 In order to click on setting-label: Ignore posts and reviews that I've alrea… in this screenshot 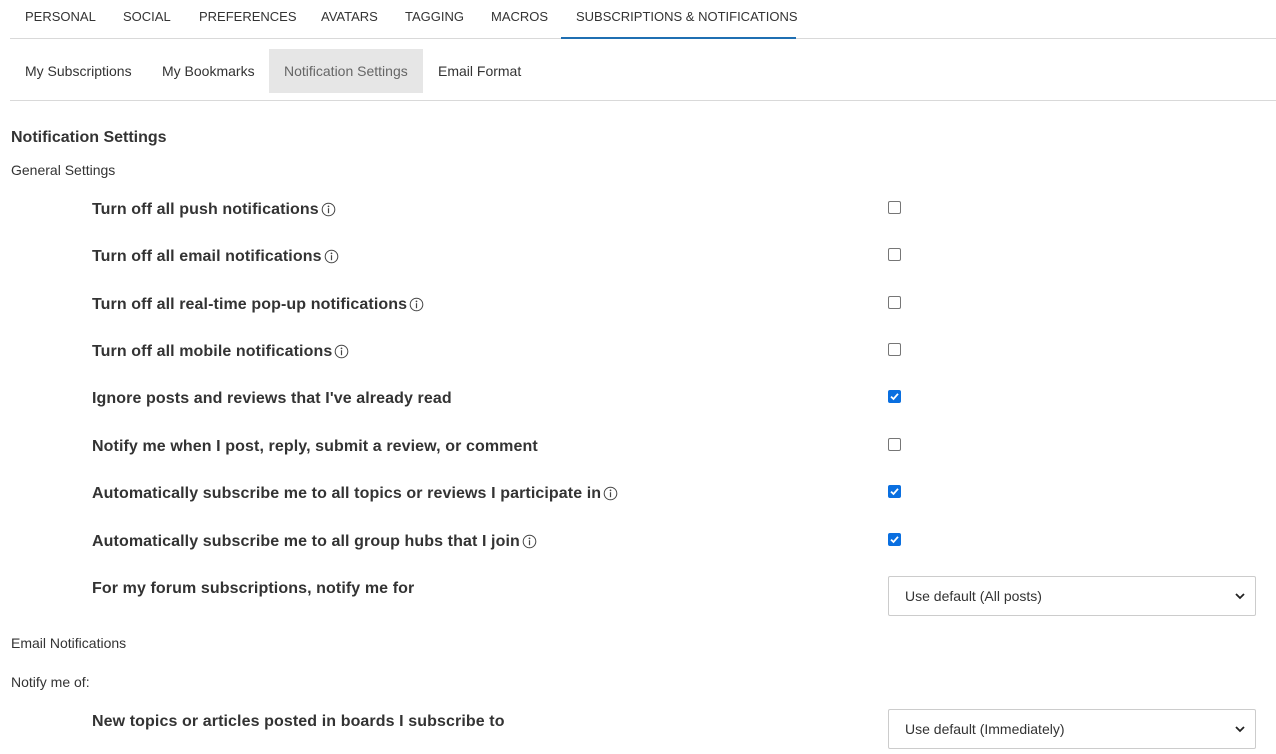, I will do `click(272, 399)`.